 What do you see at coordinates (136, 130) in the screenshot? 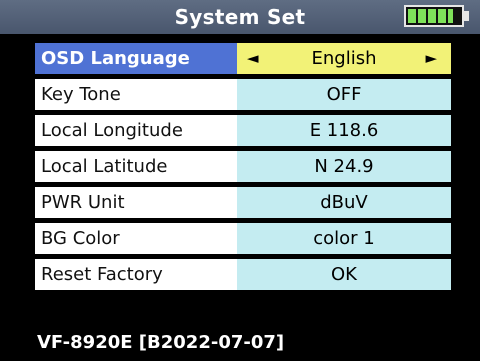
I see `menu-label: Local Longitude` at bounding box center [136, 130].